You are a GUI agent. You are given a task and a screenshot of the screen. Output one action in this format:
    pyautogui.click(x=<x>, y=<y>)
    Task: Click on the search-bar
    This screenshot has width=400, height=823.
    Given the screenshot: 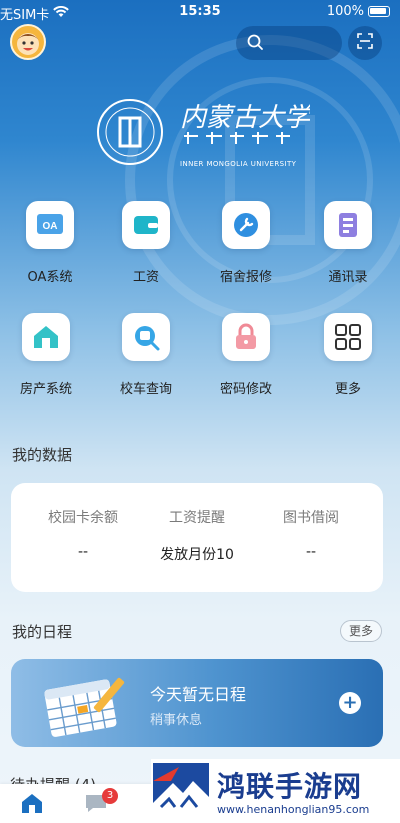 What is the action you would take?
    pyautogui.click(x=289, y=43)
    